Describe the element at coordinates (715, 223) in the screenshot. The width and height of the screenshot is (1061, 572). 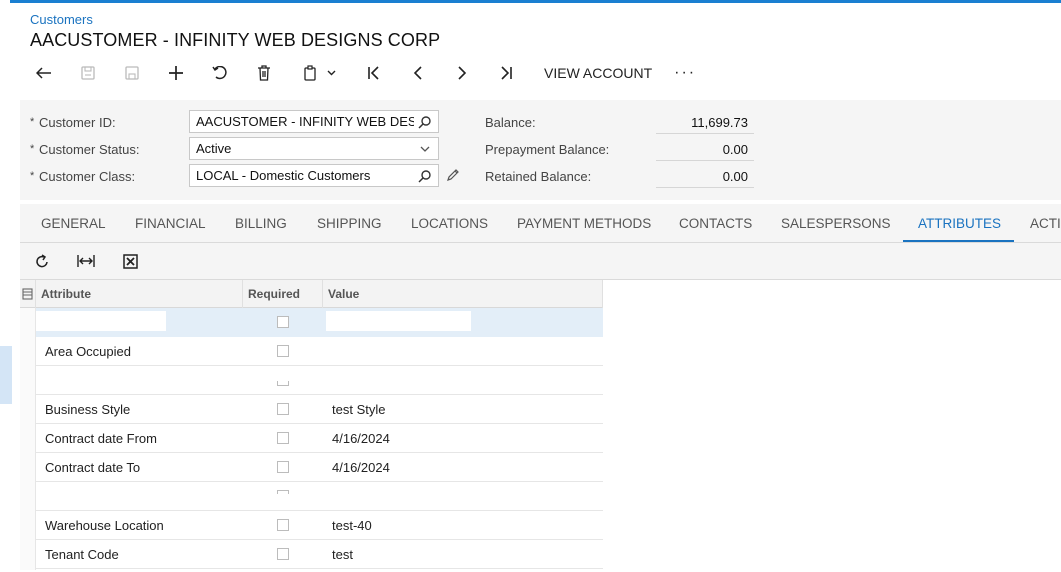
I see `tab-contacts: CONTACTS` at that location.